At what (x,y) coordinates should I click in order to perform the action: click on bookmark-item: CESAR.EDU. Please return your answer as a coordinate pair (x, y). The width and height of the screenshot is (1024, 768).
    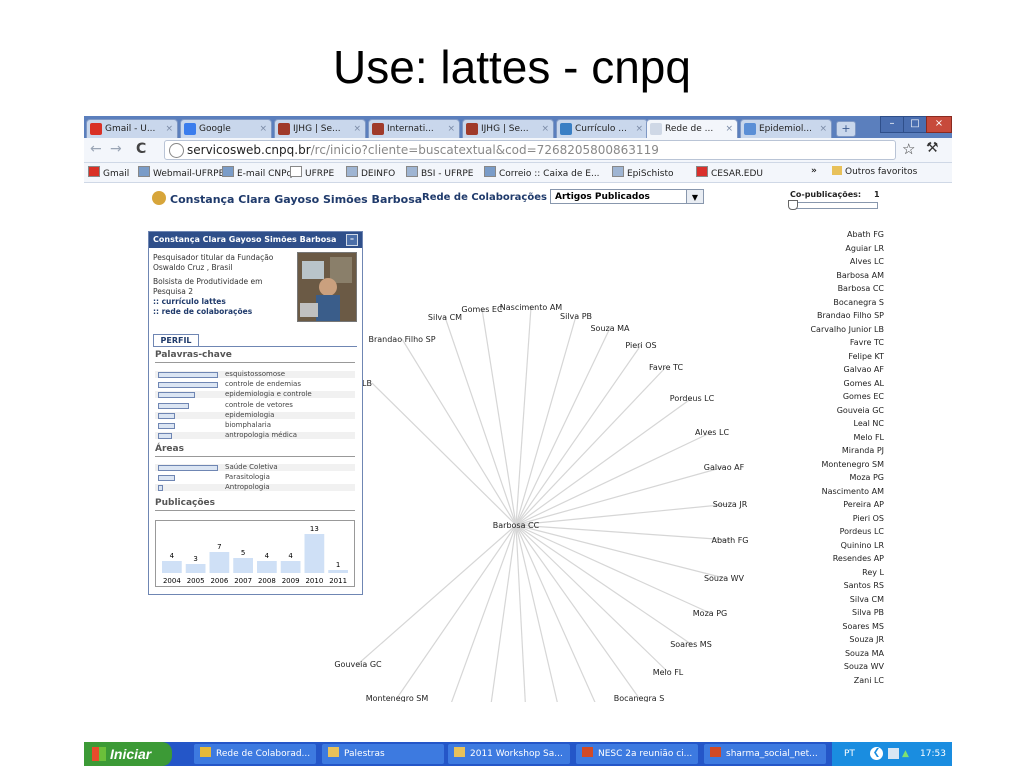
    Looking at the image, I should click on (729, 172).